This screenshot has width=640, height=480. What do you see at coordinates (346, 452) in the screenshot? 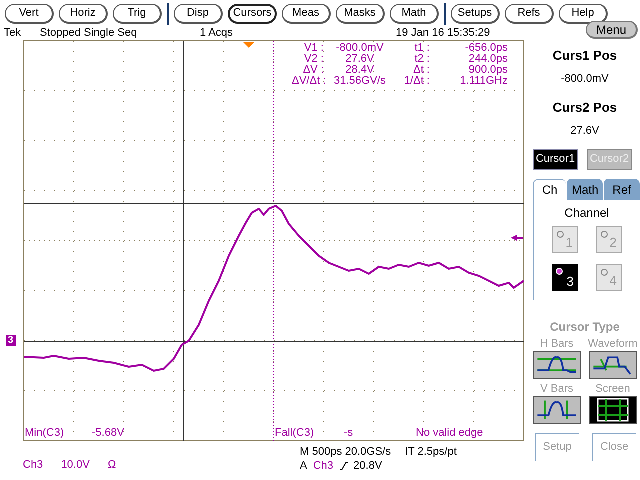
I see `timebase-readout: M 500ps 20.0GS/s` at bounding box center [346, 452].